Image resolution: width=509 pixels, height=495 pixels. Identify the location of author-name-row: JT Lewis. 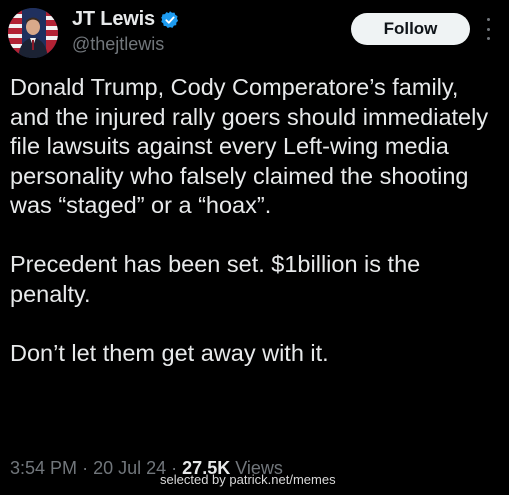
(126, 19).